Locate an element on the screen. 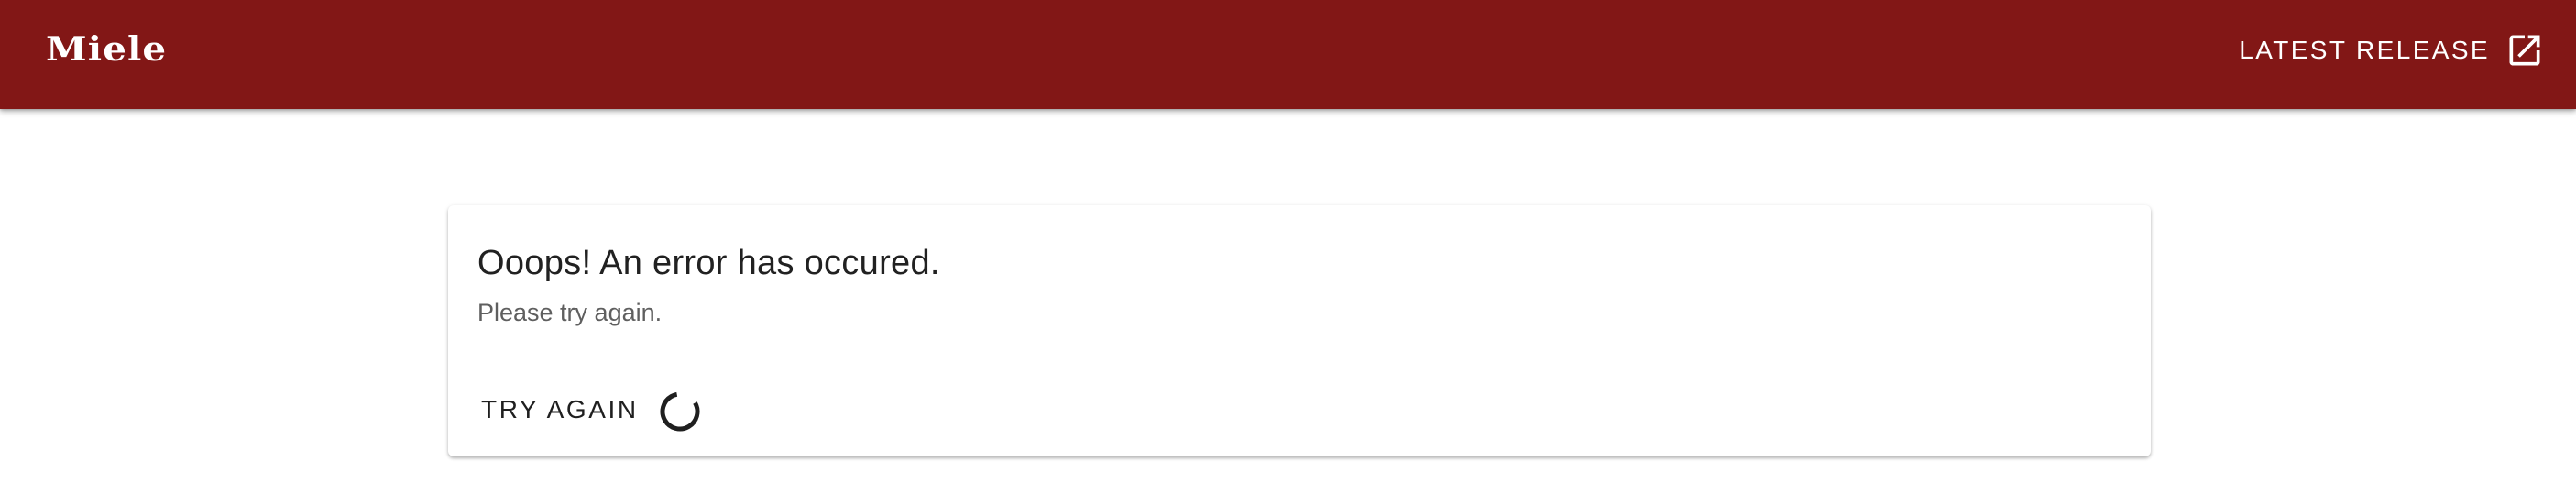 The height and width of the screenshot is (494, 2576). loading-spinner-icon is located at coordinates (680, 411).